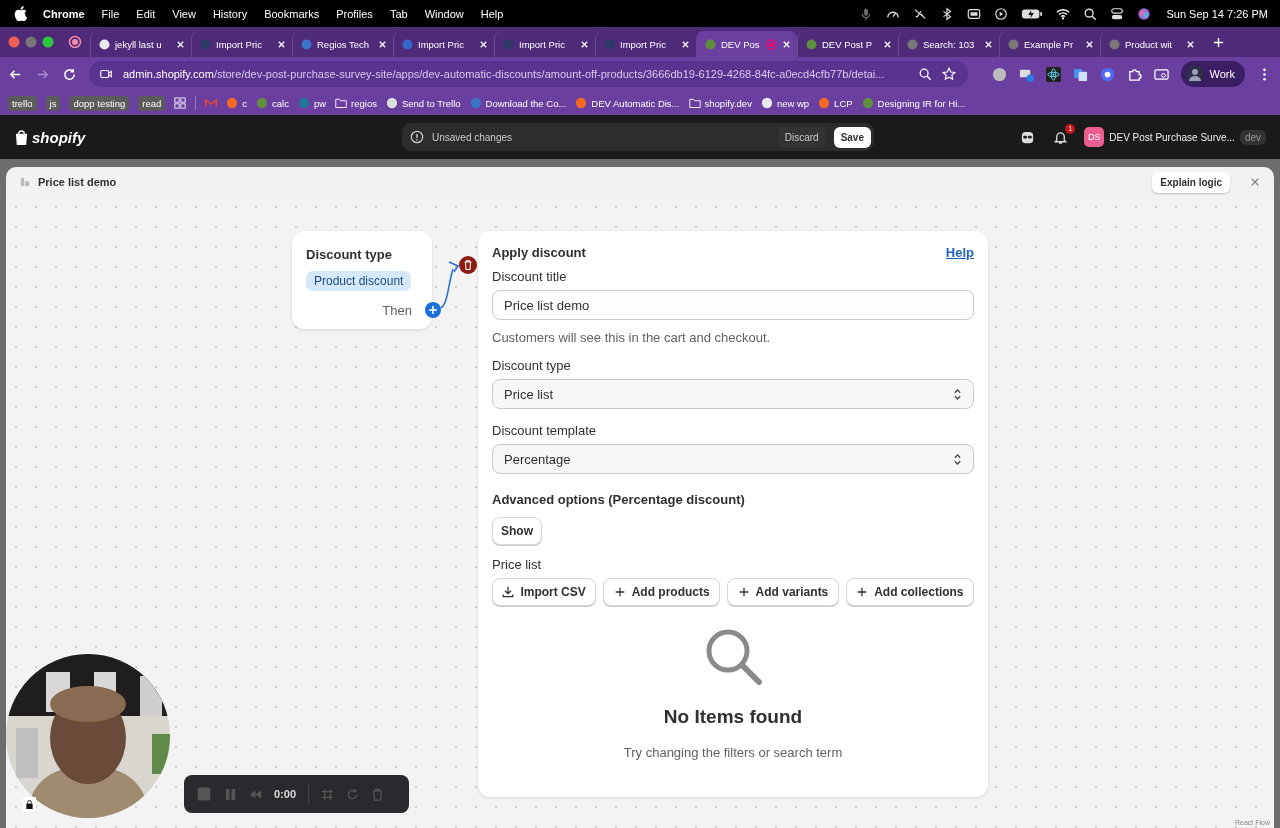  Describe the element at coordinates (959, 252) in the screenshot. I see `help-link: Help` at that location.